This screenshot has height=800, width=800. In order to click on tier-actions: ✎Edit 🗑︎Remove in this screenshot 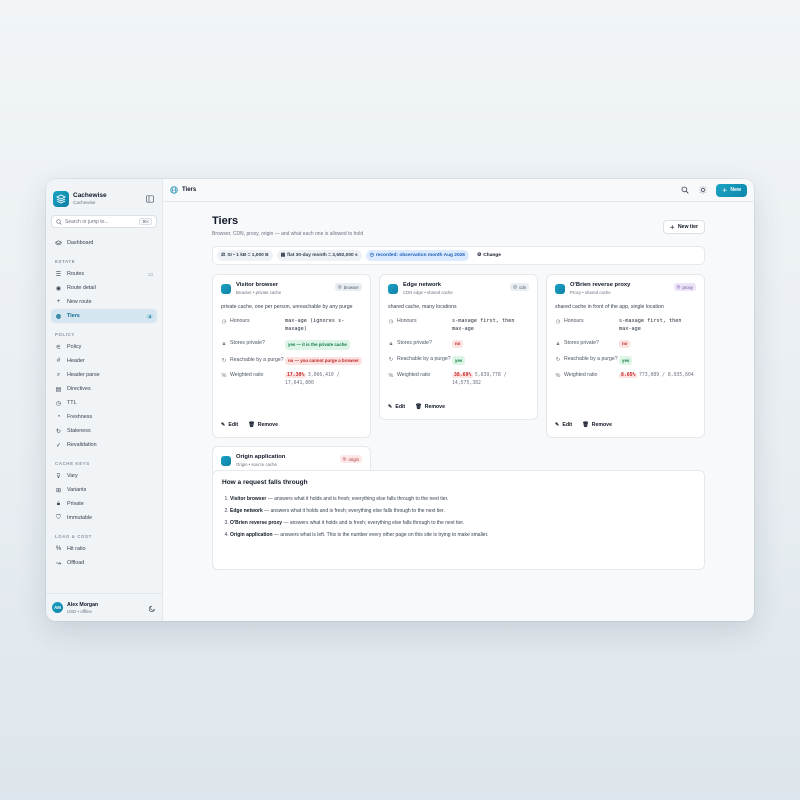, I will do `click(249, 425)`.